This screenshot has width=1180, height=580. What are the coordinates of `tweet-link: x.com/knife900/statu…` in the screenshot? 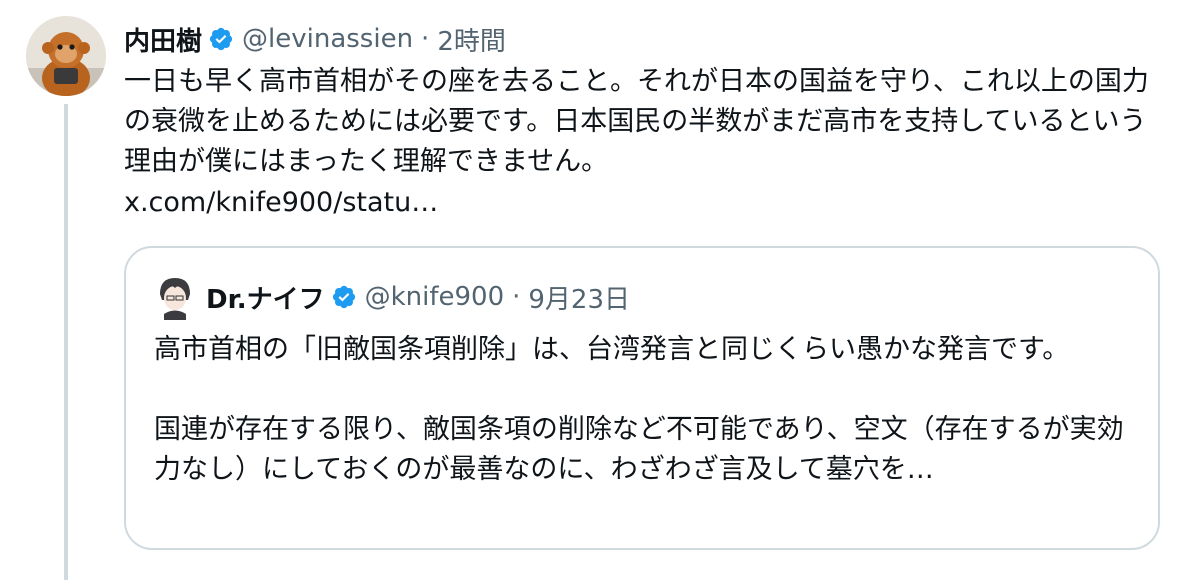 It's located at (281, 203).